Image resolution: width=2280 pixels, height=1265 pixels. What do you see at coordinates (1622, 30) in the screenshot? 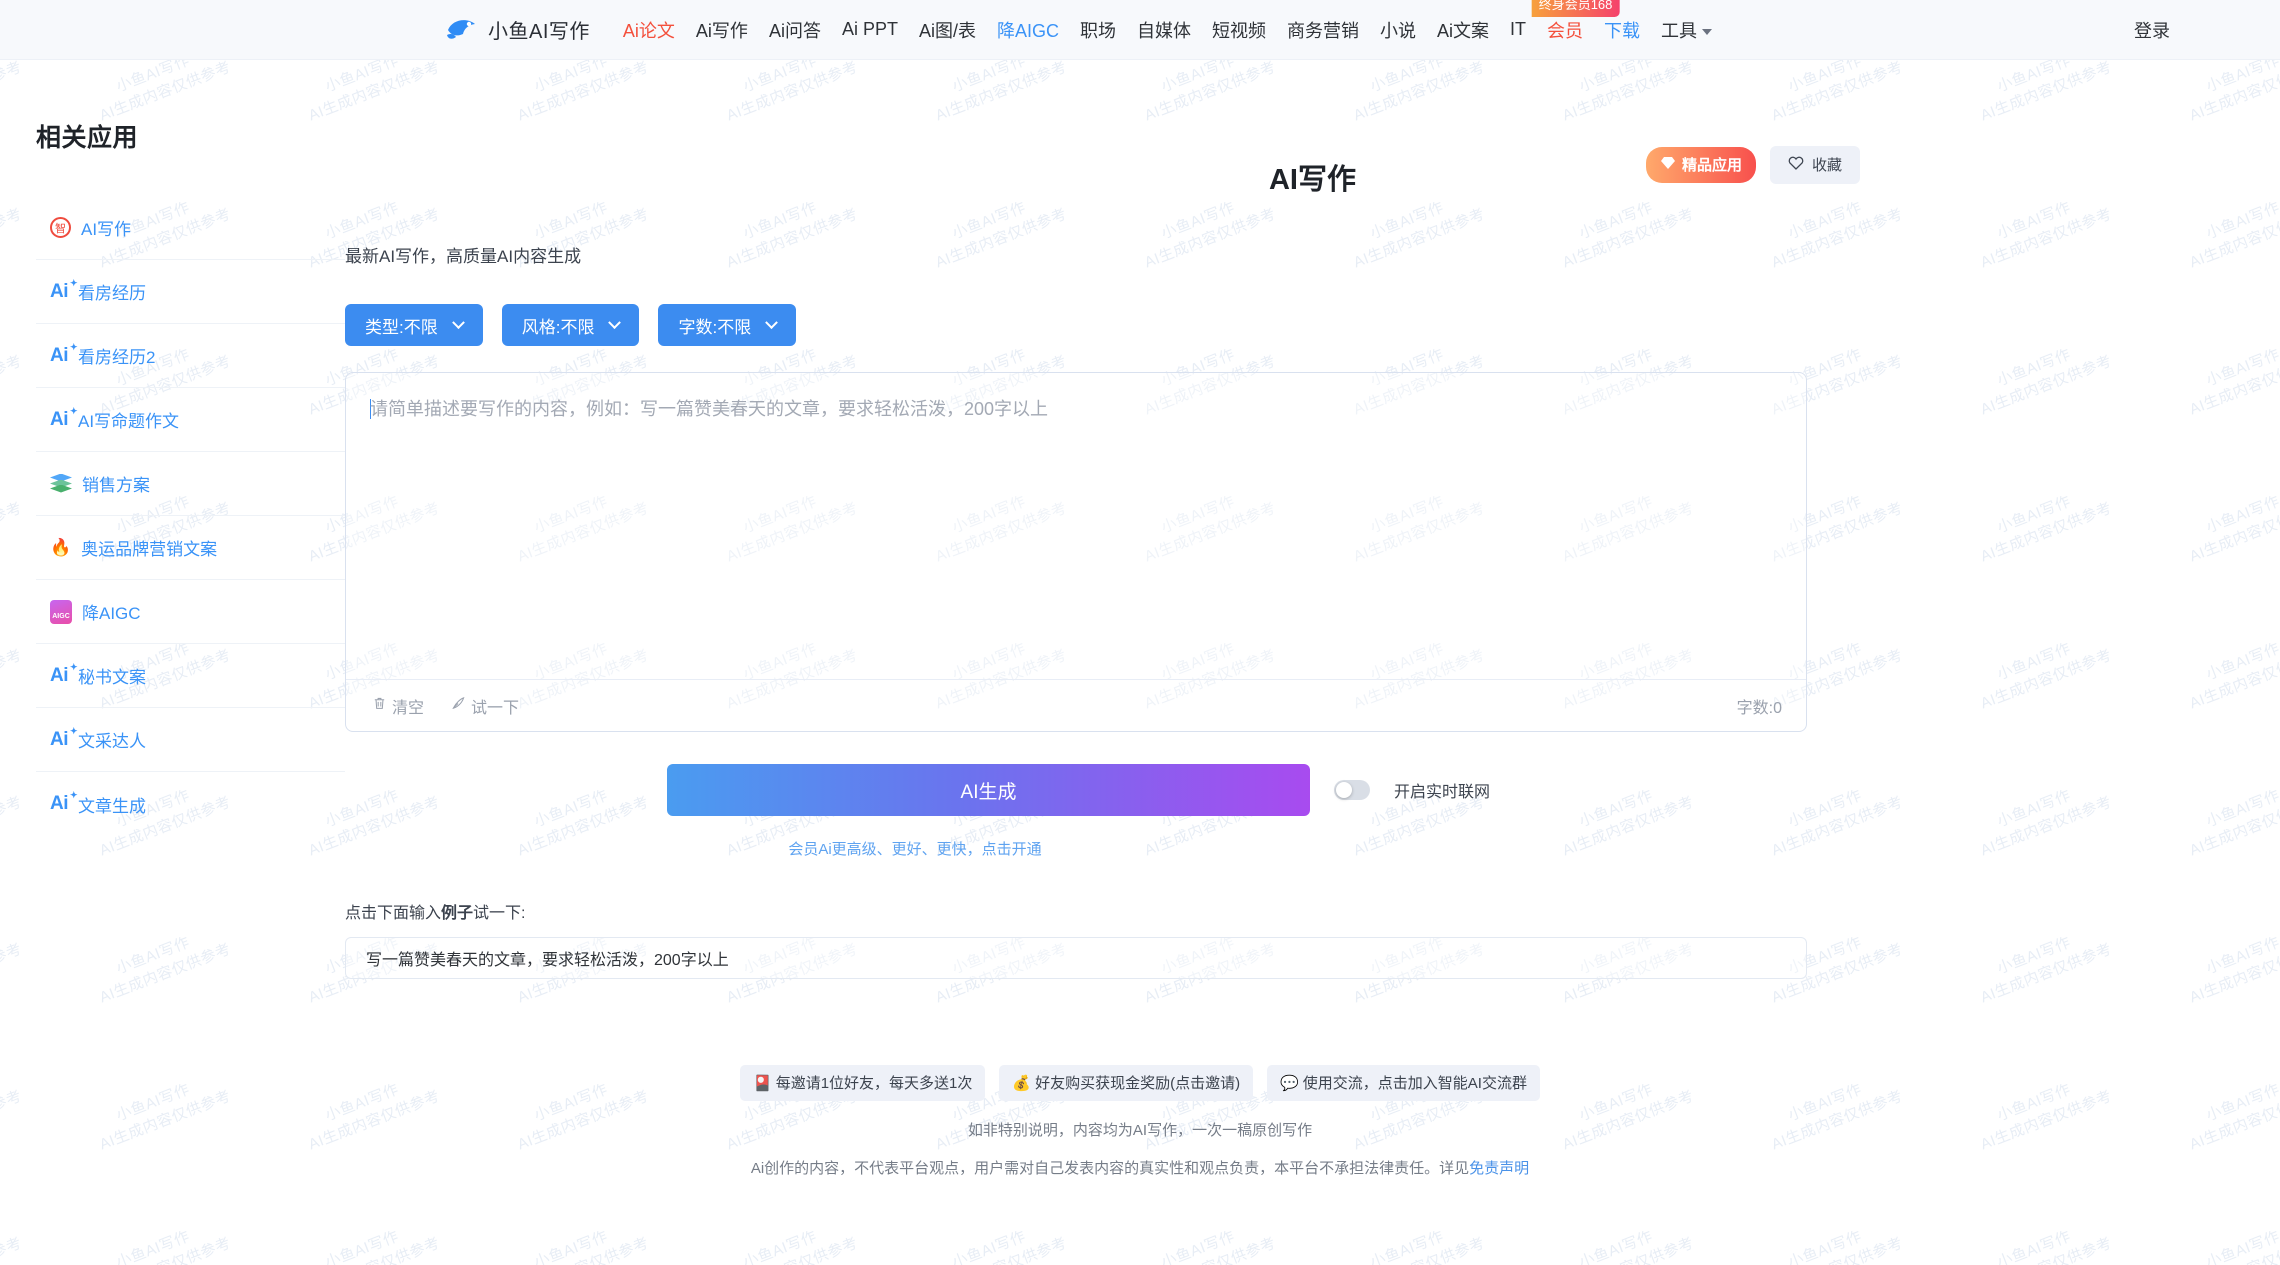
I see `nav-item-xiazai: 下载` at bounding box center [1622, 30].